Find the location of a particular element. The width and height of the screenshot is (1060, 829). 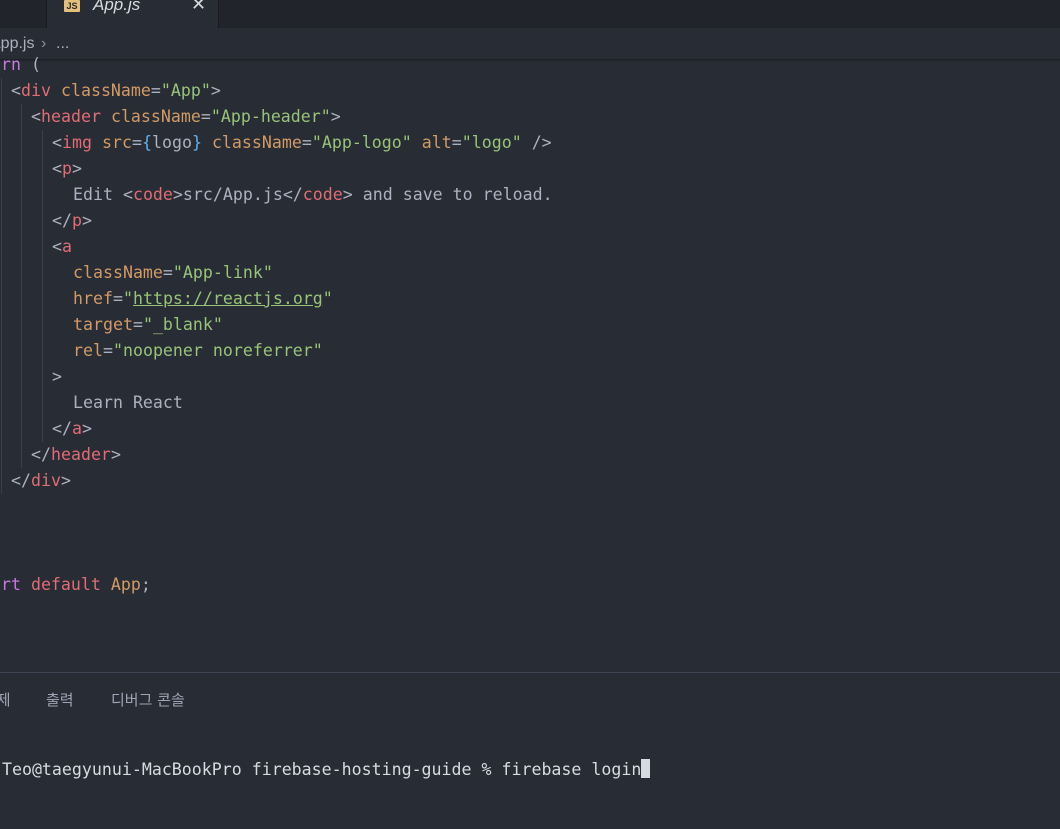

code-token: rel is located at coordinates (88, 350).